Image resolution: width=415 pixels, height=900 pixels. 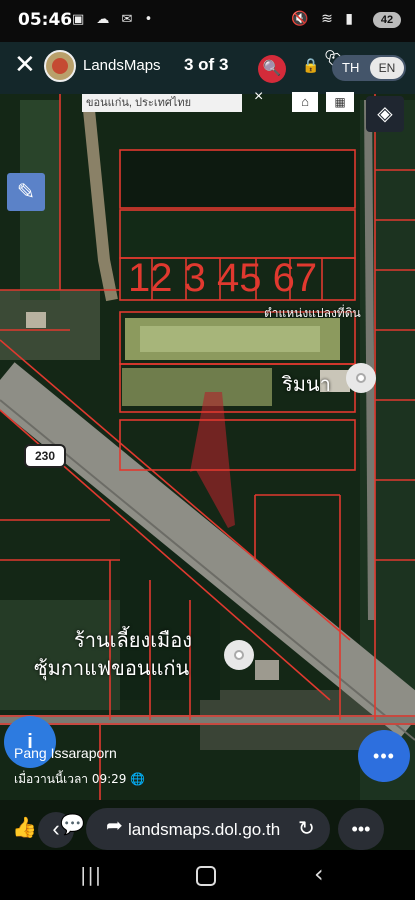 I want to click on language-toggle: TH EN, so click(x=369, y=68).